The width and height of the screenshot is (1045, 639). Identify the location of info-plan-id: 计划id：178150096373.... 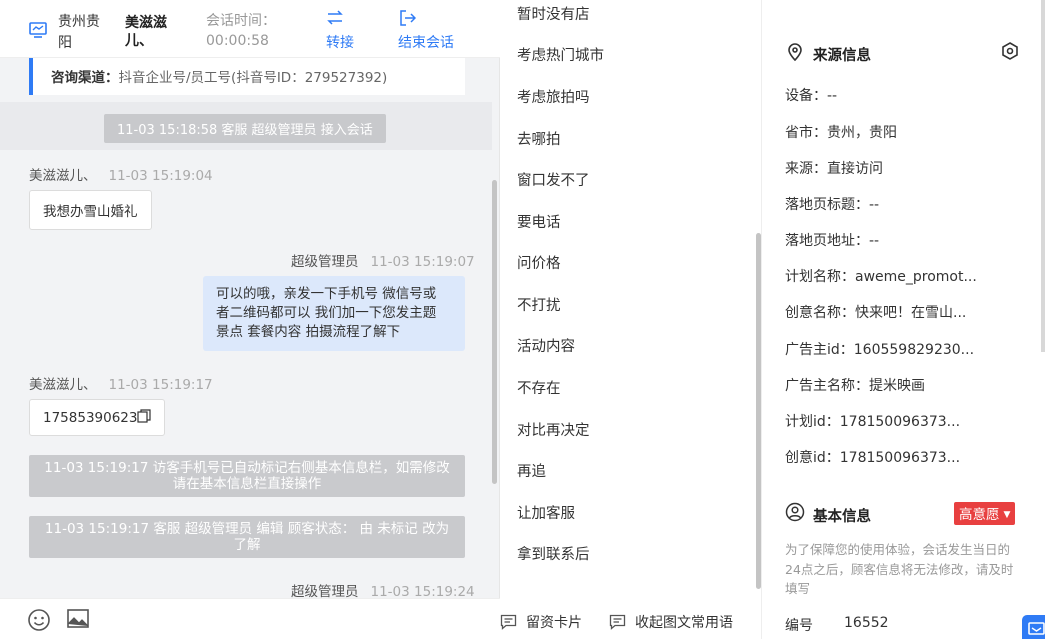
(873, 422).